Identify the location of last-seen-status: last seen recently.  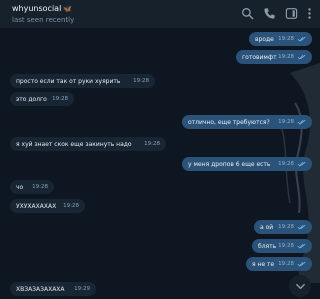
(43, 20).